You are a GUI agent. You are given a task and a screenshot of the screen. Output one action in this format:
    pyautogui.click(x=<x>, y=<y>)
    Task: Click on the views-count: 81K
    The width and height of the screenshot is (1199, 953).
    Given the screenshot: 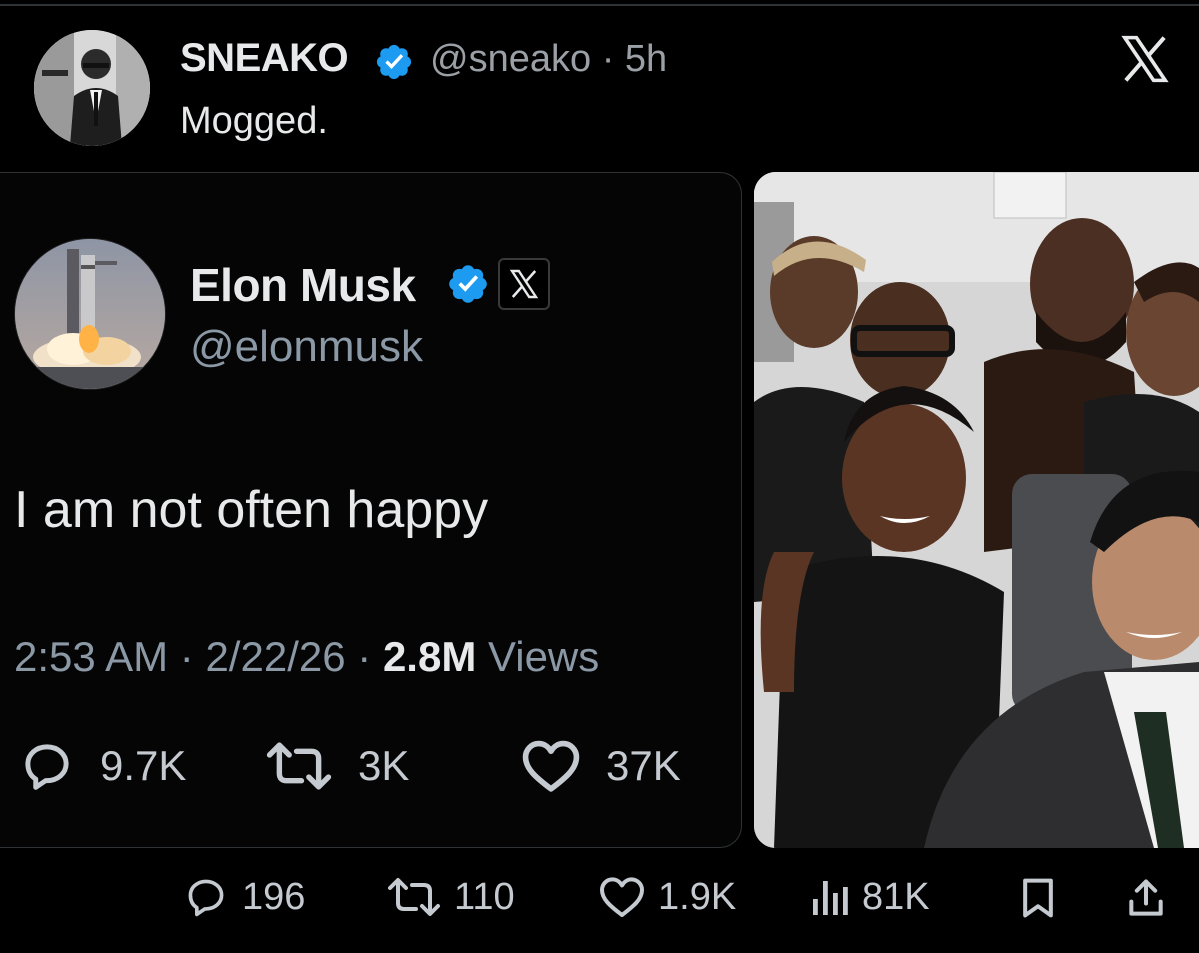 What is the action you would take?
    pyautogui.click(x=896, y=896)
    